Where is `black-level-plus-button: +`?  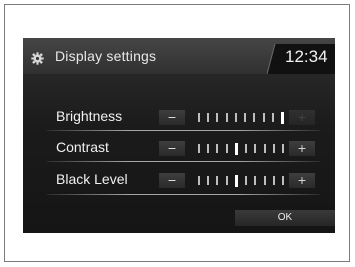
black-level-plus-button: + is located at coordinates (302, 180).